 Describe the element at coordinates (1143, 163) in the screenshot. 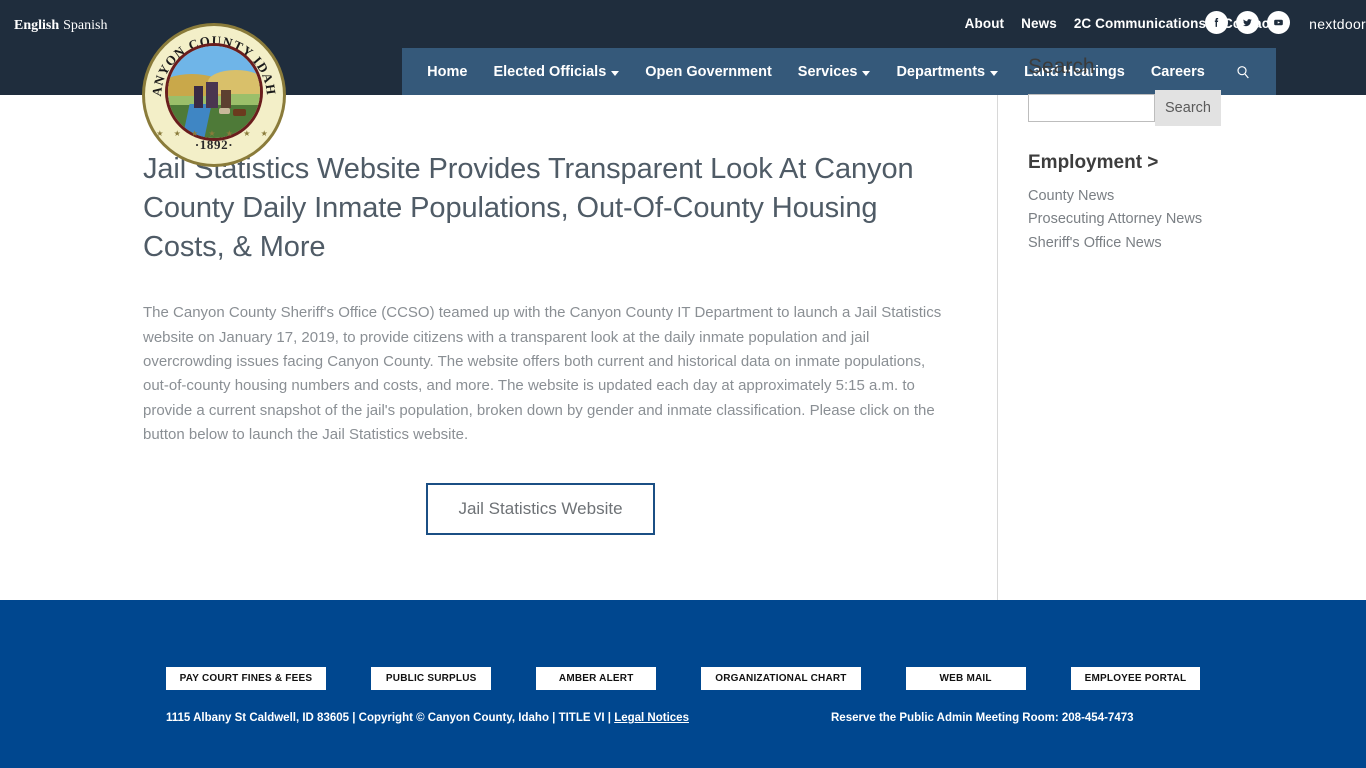

I see `employment-heading: Employment >` at that location.